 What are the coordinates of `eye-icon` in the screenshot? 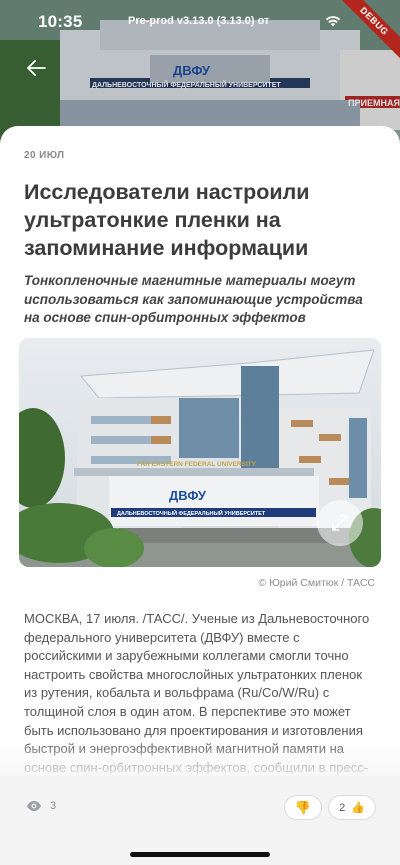 It's located at (34, 806).